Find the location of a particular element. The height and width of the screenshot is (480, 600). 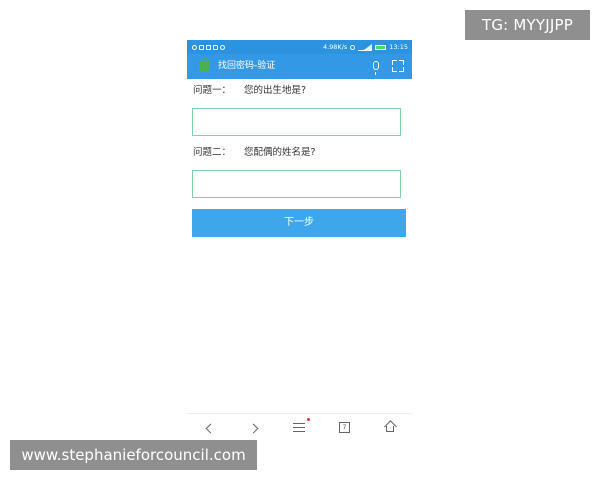

answer2-input is located at coordinates (296, 184).